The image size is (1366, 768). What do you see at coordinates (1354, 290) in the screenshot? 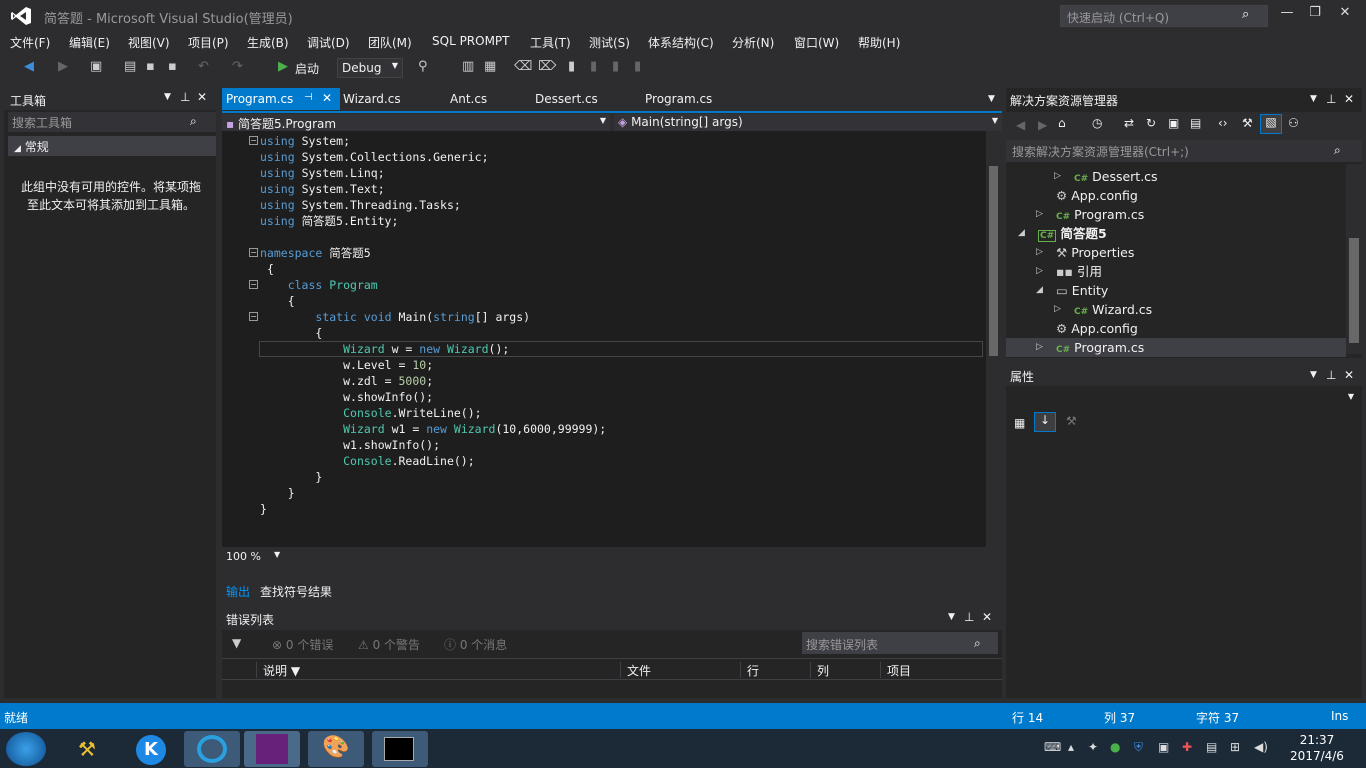
I see `solution-explorer-scroll-thumb` at bounding box center [1354, 290].